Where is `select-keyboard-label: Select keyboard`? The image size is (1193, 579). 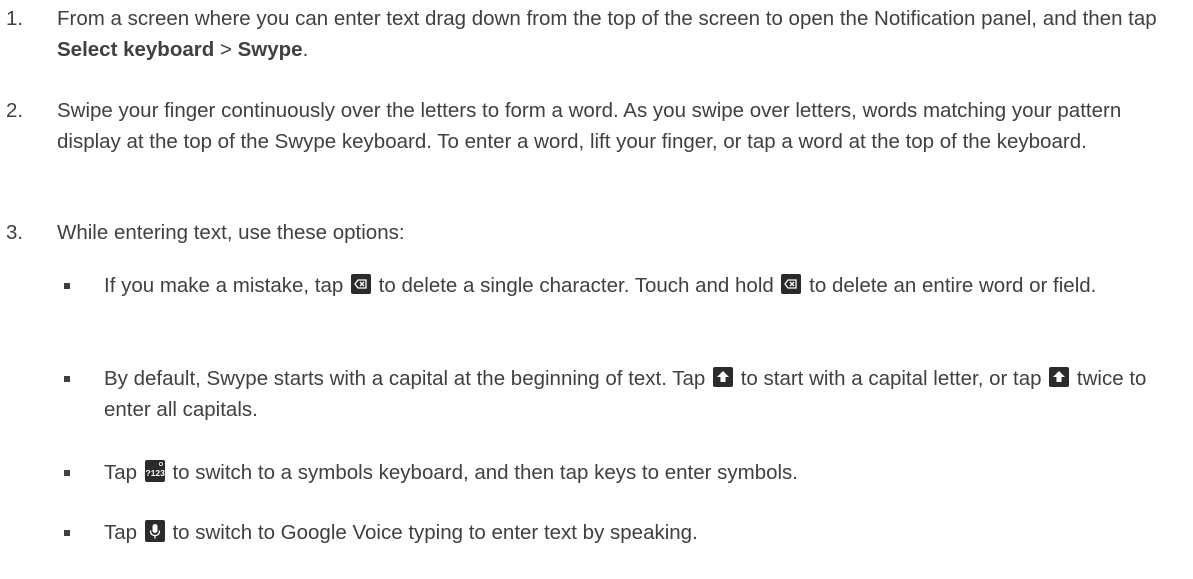 select-keyboard-label: Select keyboard is located at coordinates (136, 49).